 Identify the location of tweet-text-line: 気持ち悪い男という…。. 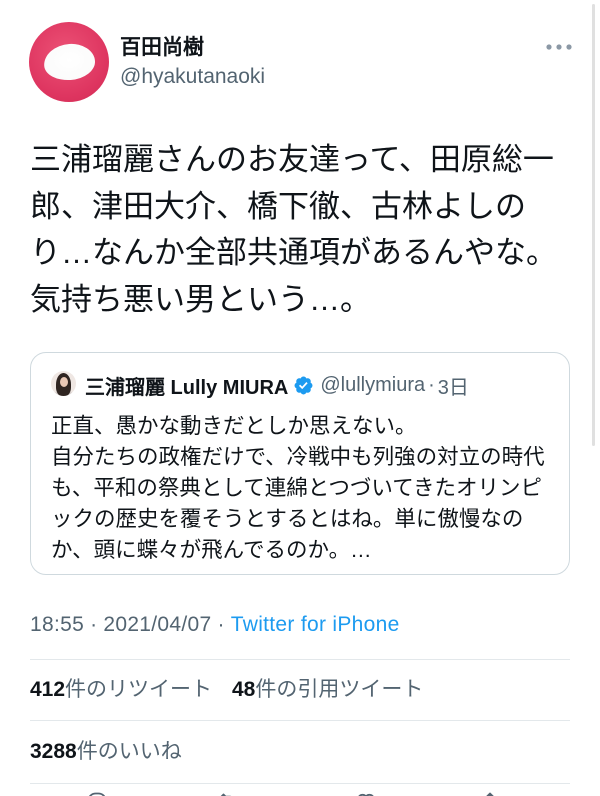
(200, 300).